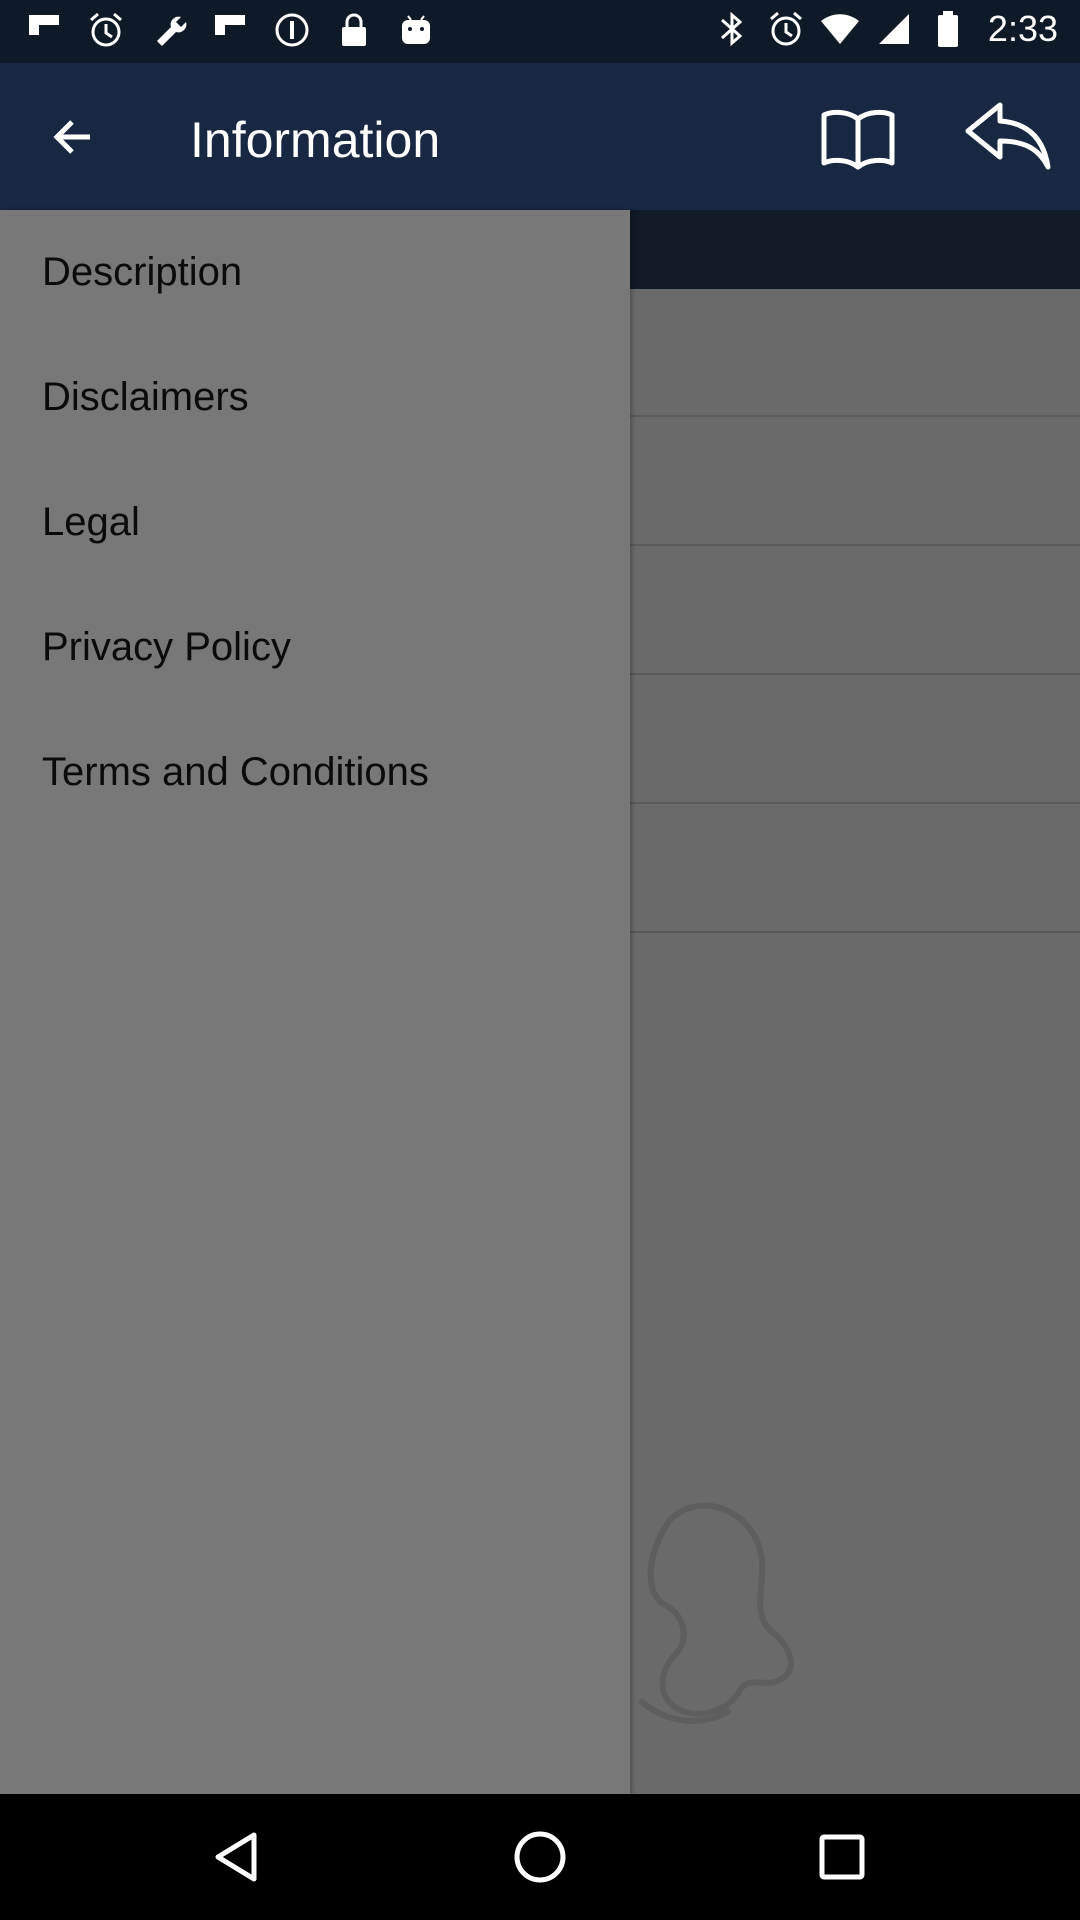  What do you see at coordinates (292, 30) in the screenshot?
I see `info-icon` at bounding box center [292, 30].